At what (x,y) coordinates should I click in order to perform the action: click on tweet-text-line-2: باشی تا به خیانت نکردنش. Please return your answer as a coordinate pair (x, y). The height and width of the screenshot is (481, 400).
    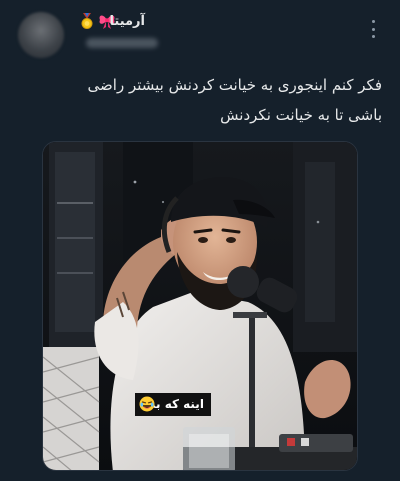
    Looking at the image, I should click on (301, 115).